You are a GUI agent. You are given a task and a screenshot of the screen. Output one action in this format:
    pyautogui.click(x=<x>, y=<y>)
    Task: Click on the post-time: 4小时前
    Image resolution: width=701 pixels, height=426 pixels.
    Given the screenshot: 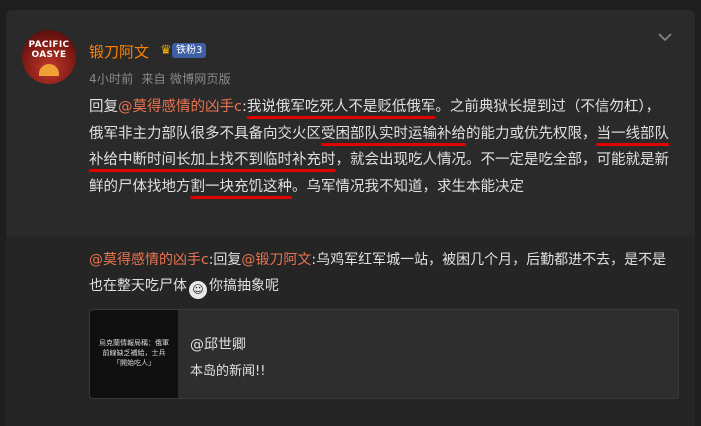 What is the action you would take?
    pyautogui.click(x=111, y=79)
    